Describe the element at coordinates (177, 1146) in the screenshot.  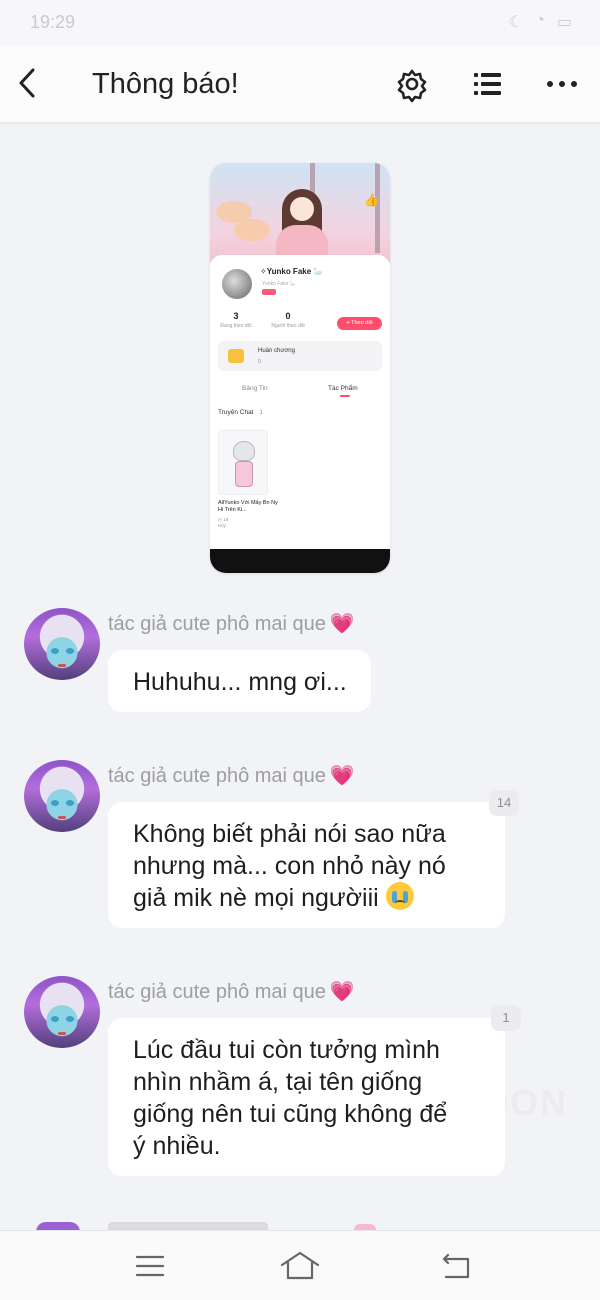
I see `message-line: ý nhiều.` at that location.